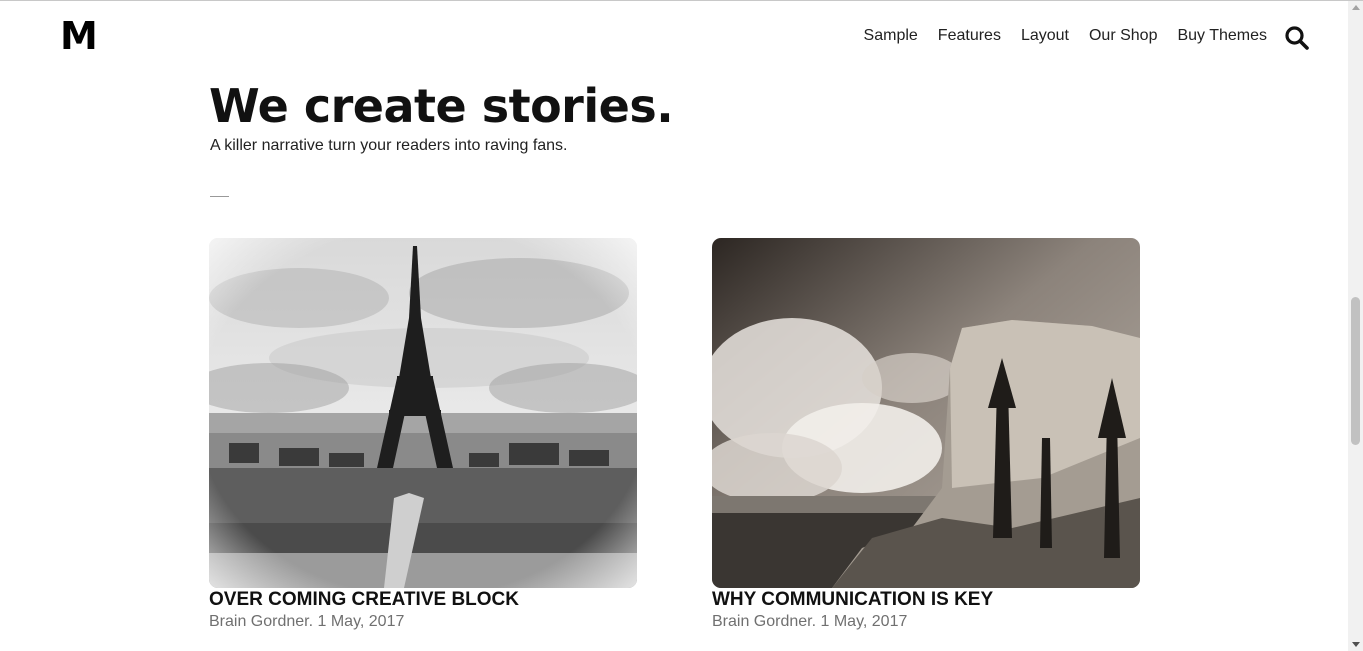  Describe the element at coordinates (891, 36) in the screenshot. I see `nav-item-sample: Sample` at that location.